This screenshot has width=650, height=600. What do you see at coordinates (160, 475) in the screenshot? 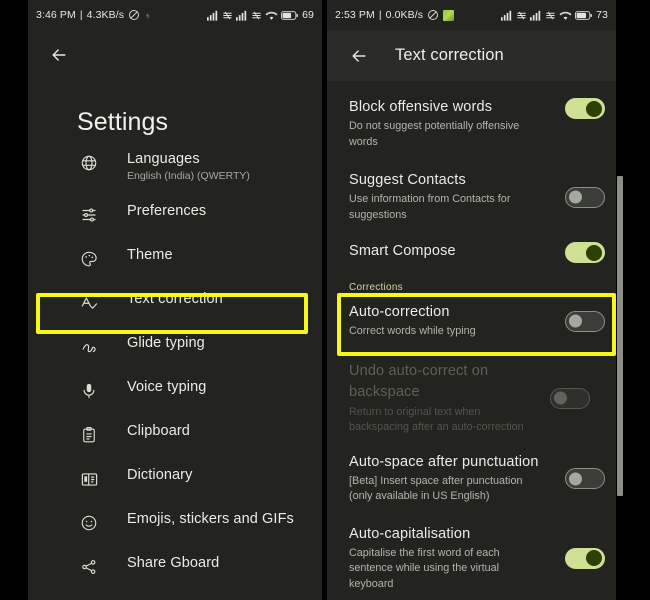
I see `sidebar-item-label: Dictionary` at bounding box center [160, 475].